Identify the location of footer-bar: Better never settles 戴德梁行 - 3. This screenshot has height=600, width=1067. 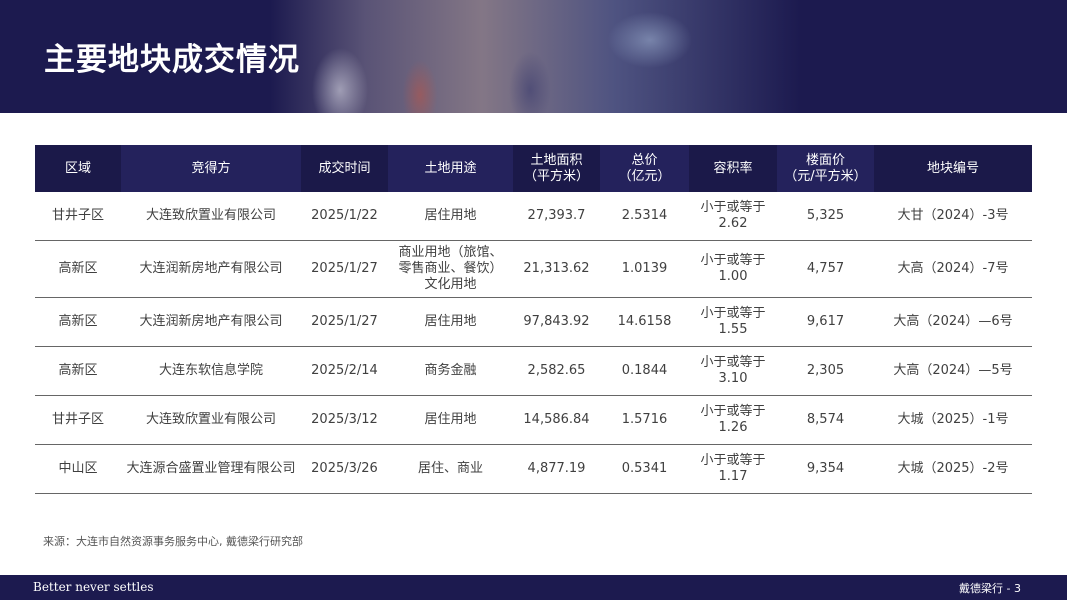
(533, 587).